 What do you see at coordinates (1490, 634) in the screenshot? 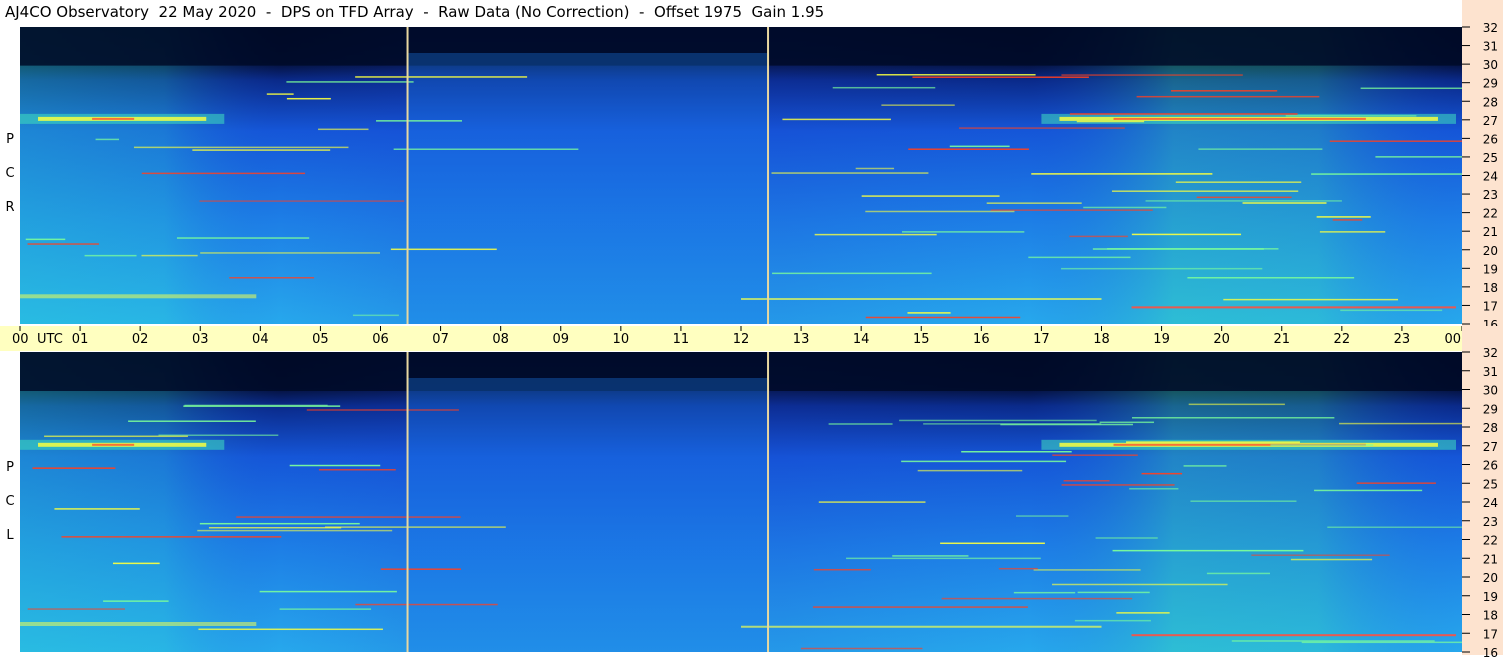
I see `bottom-freq-tick-label: 17` at bounding box center [1490, 634].